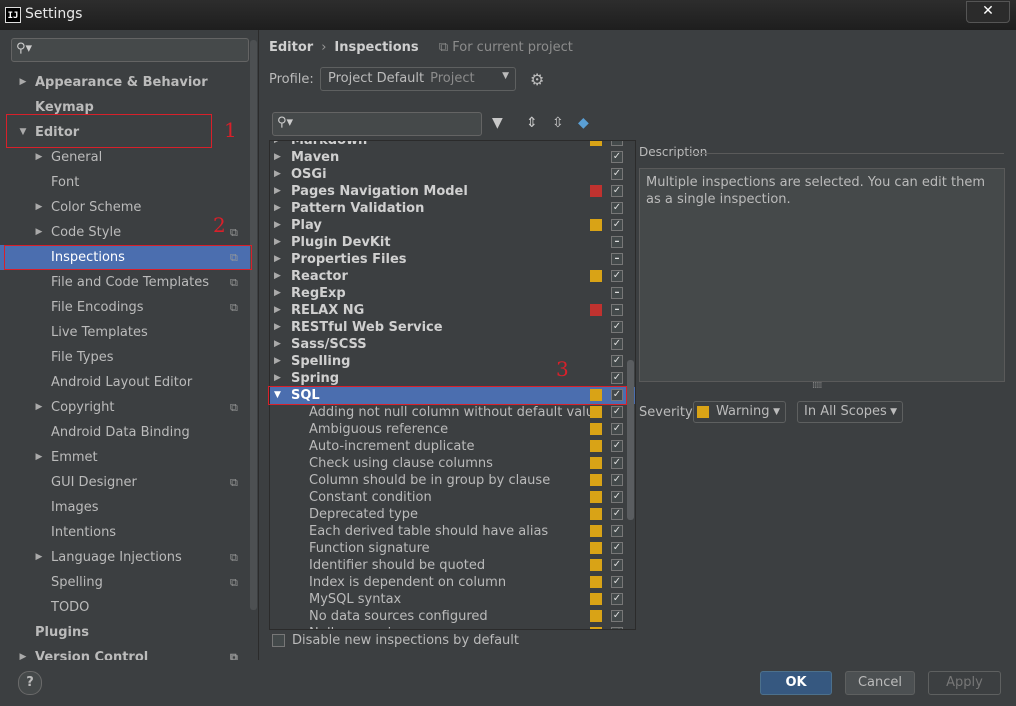  I want to click on inspection-group-row: ▶ RESTful Web Service ✓, so click(452, 327).